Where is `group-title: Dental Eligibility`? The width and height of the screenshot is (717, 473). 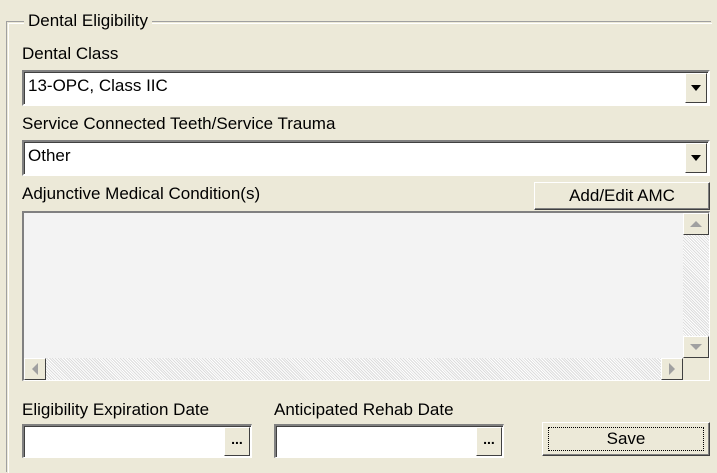 group-title: Dental Eligibility is located at coordinates (88, 21).